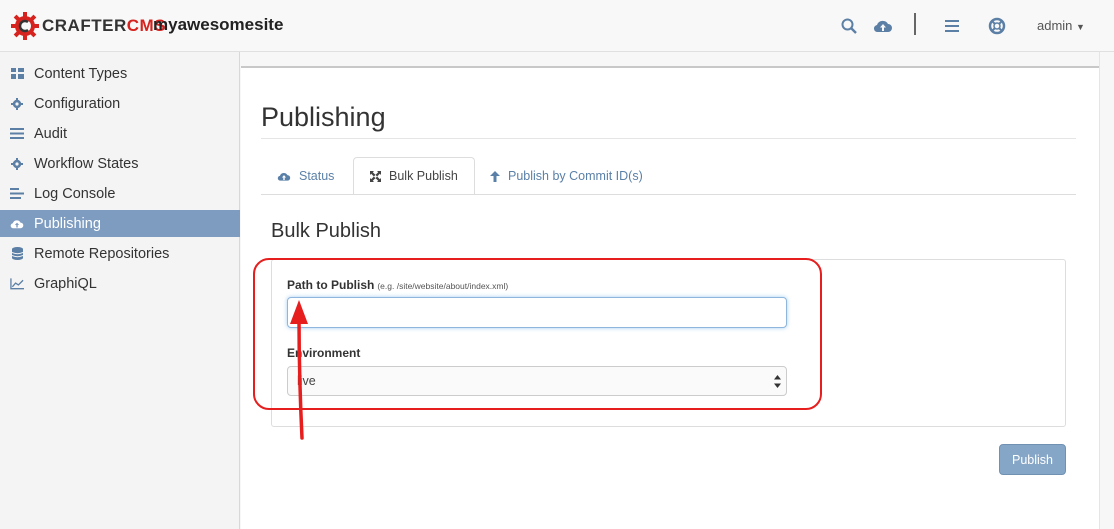 This screenshot has width=1114, height=529. Describe the element at coordinates (86, 163) in the screenshot. I see `sidebar-item-label: Workflow States` at that location.